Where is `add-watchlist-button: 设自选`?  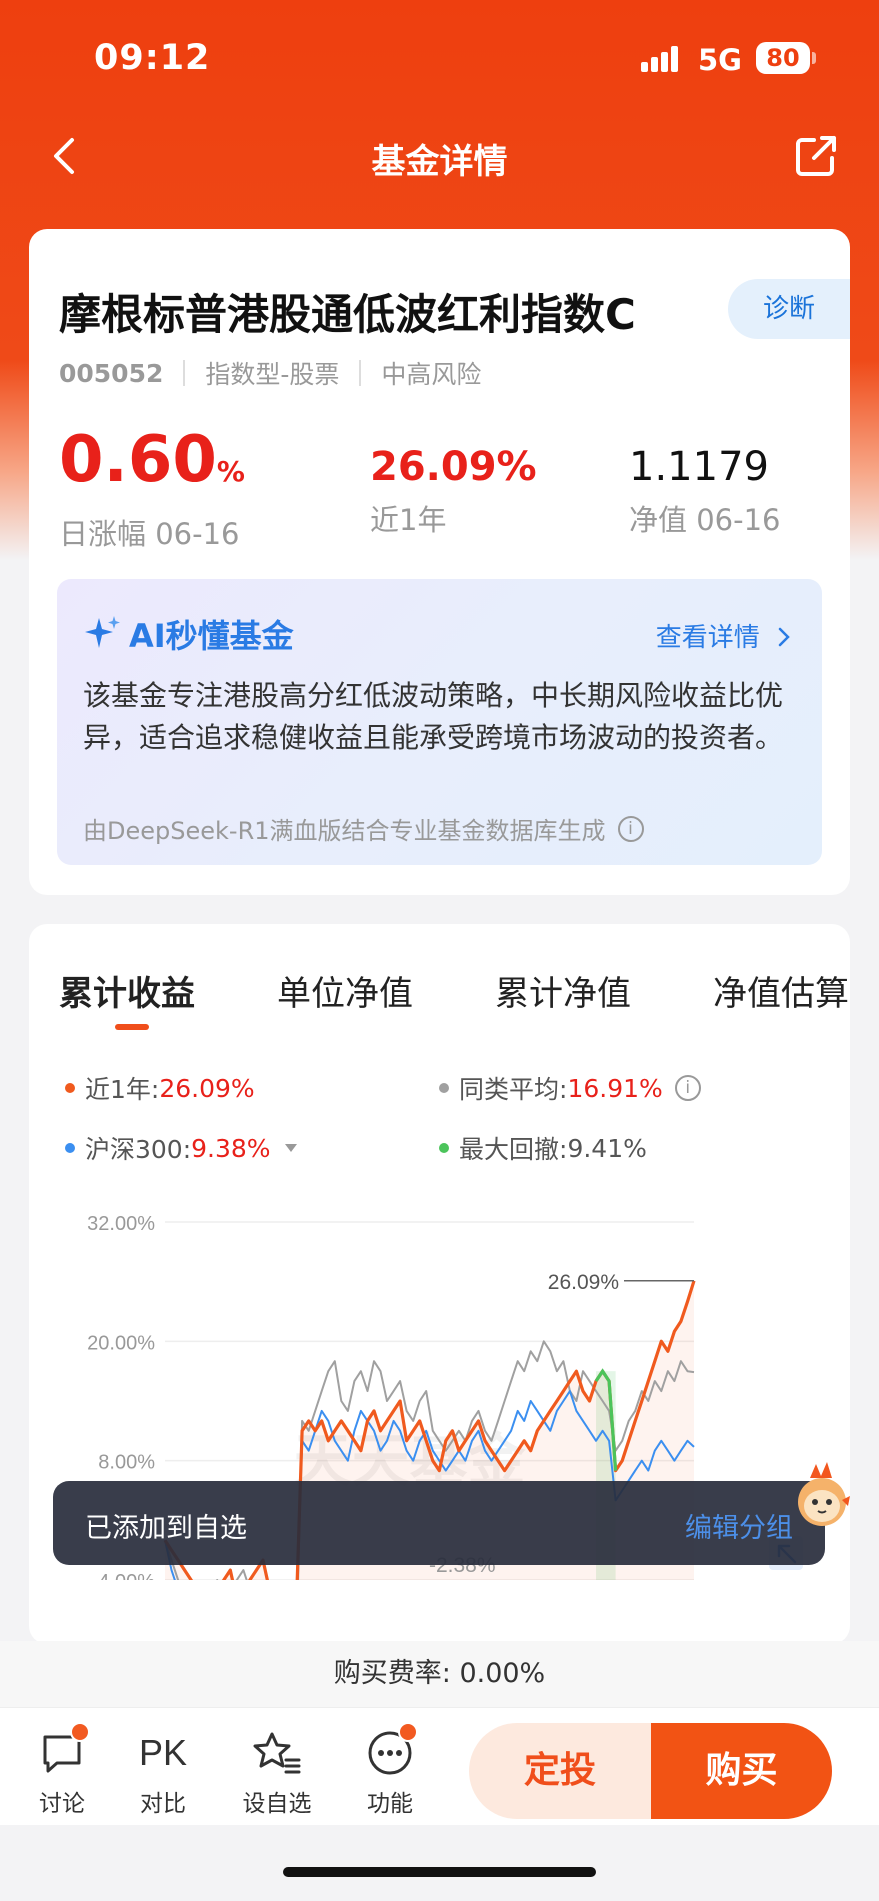 add-watchlist-button: 设自选 is located at coordinates (277, 1773).